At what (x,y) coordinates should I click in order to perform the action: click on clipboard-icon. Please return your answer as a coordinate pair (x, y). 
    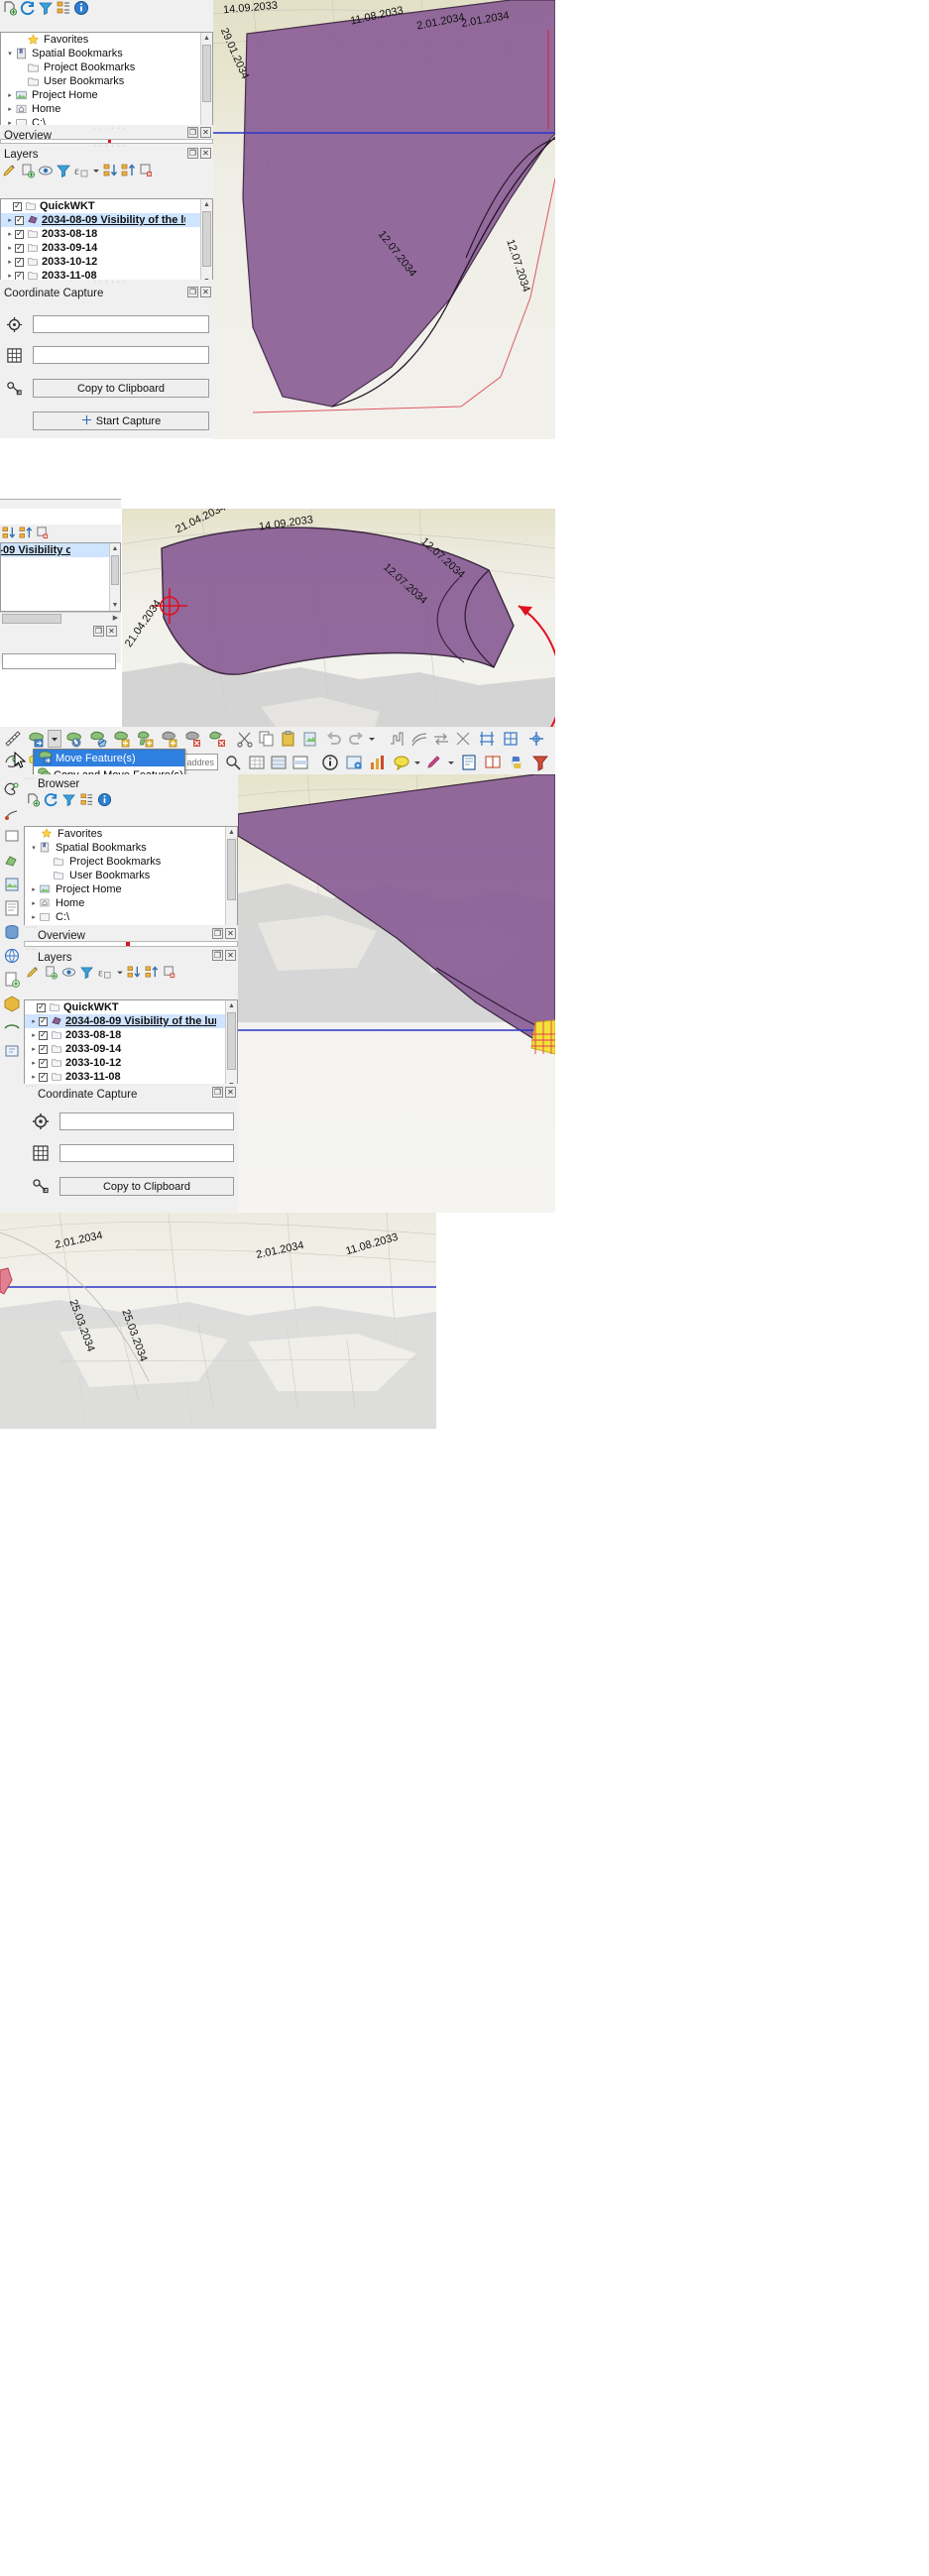
    Looking at the image, I should click on (14, 390).